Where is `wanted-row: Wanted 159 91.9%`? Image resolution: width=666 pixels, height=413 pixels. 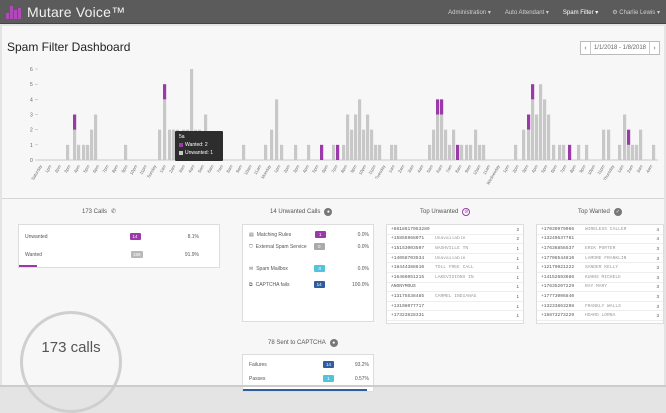
wanted-row: Wanted 159 91.9% is located at coordinates (119, 254).